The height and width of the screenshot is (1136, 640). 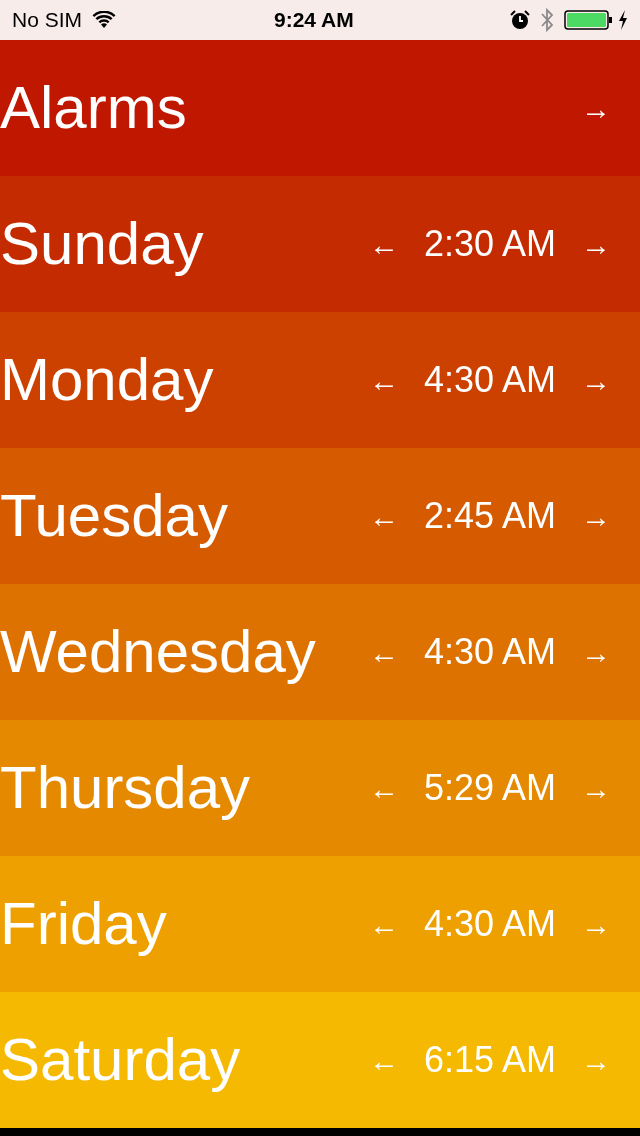 I want to click on alarm-clock-icon, so click(x=520, y=20).